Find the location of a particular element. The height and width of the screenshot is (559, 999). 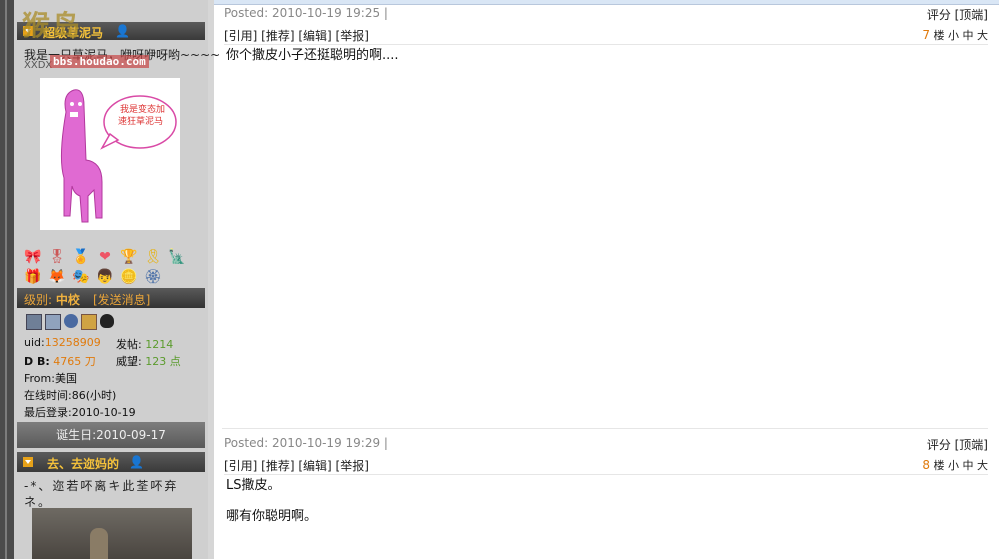

post-timestamp: Posted: 2010-10-19 19:25 | is located at coordinates (306, 13).